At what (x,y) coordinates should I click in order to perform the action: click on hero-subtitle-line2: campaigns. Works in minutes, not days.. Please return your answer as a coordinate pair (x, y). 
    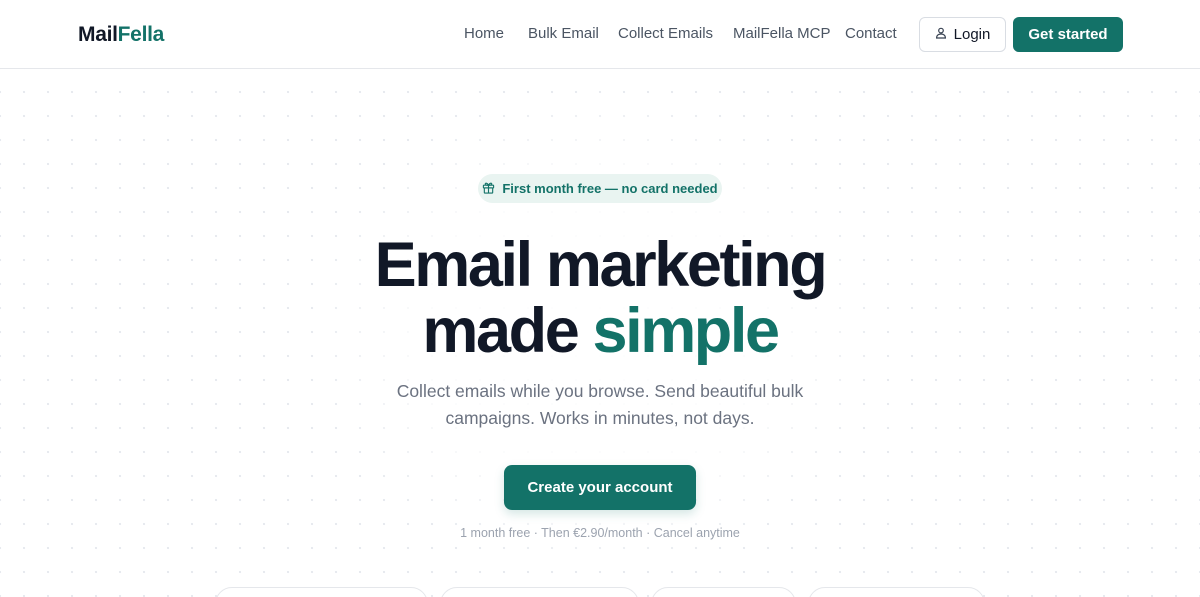
    Looking at the image, I should click on (600, 418).